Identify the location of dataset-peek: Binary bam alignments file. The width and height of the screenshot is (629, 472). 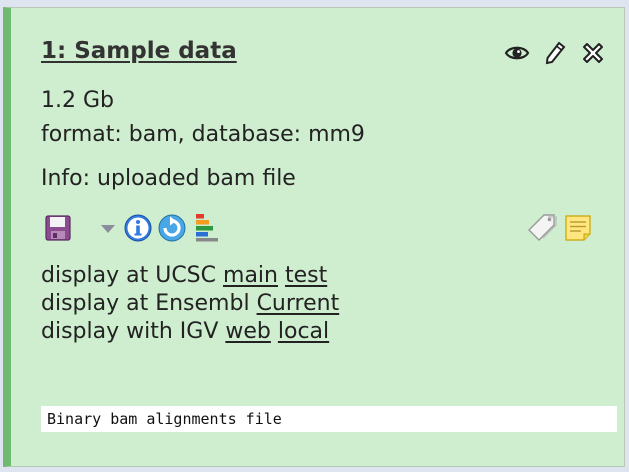
(329, 419).